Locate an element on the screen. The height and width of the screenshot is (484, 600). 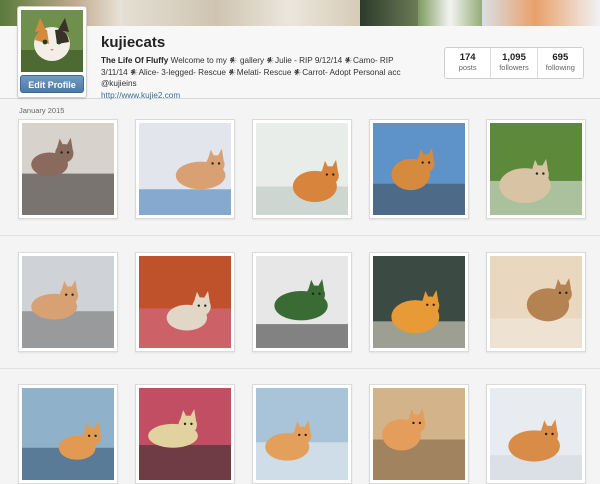
photo-tabby-kitten-standing is located at coordinates (419, 434).